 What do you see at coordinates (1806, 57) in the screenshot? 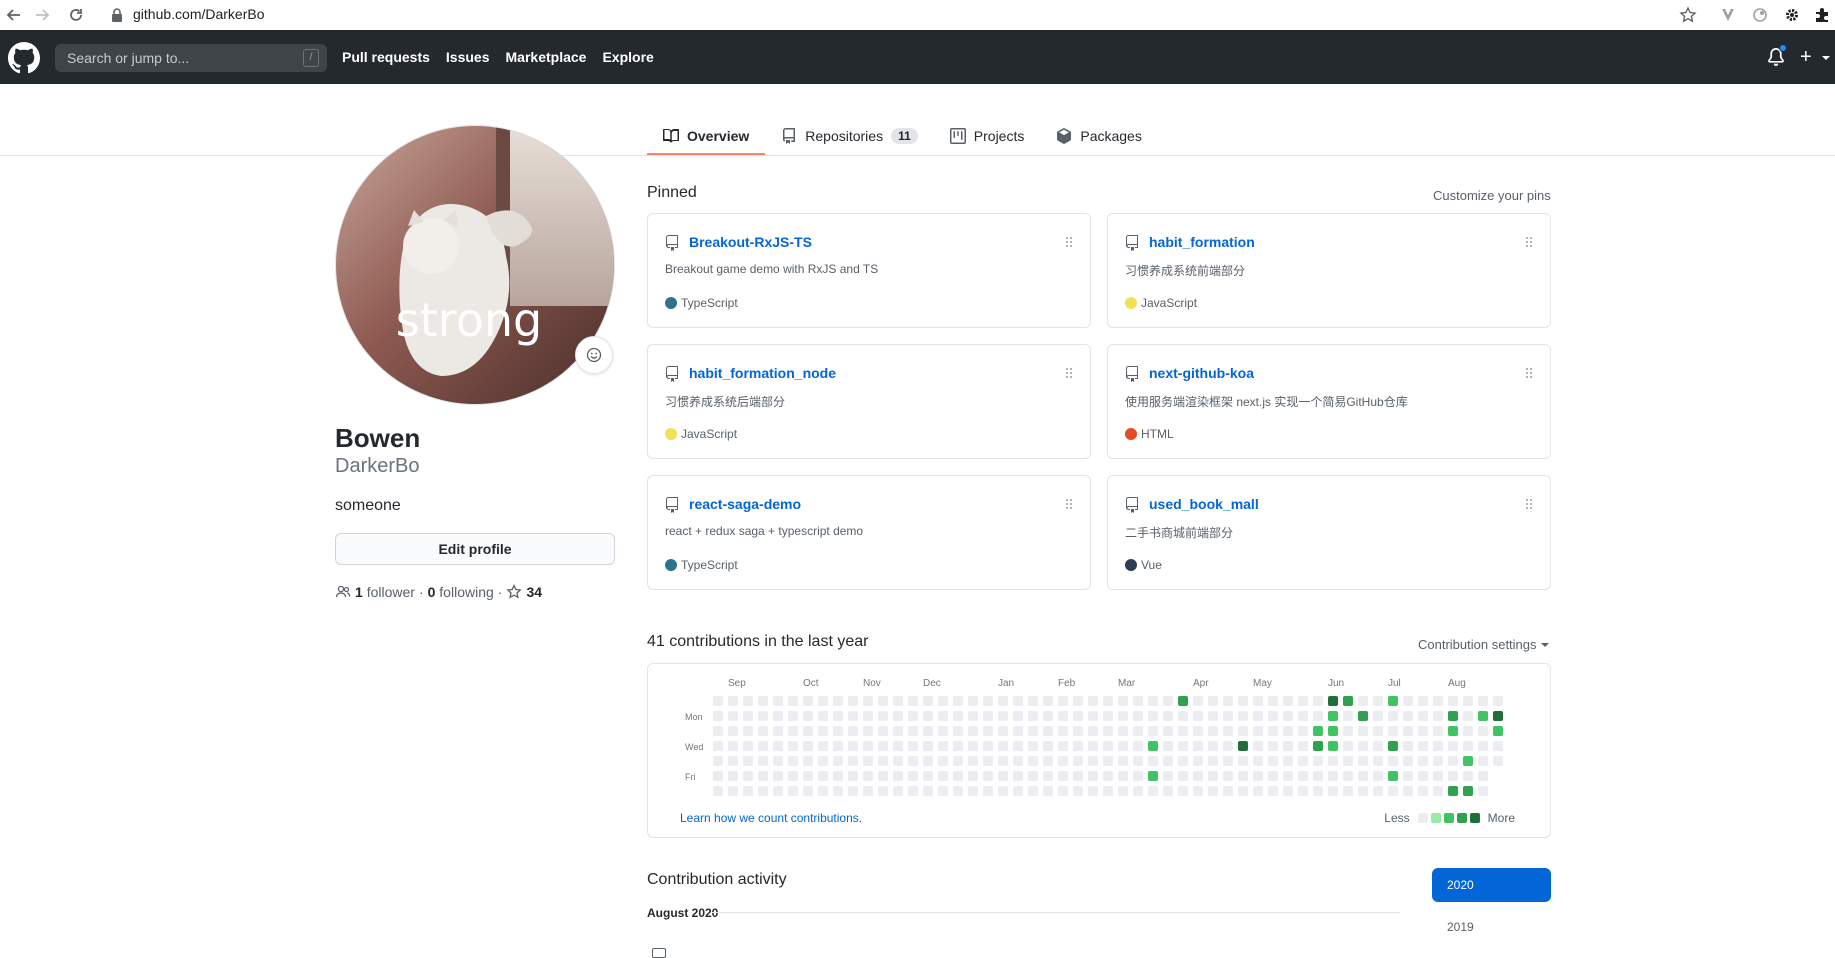
I see `create-new-plus-icon: +` at bounding box center [1806, 57].